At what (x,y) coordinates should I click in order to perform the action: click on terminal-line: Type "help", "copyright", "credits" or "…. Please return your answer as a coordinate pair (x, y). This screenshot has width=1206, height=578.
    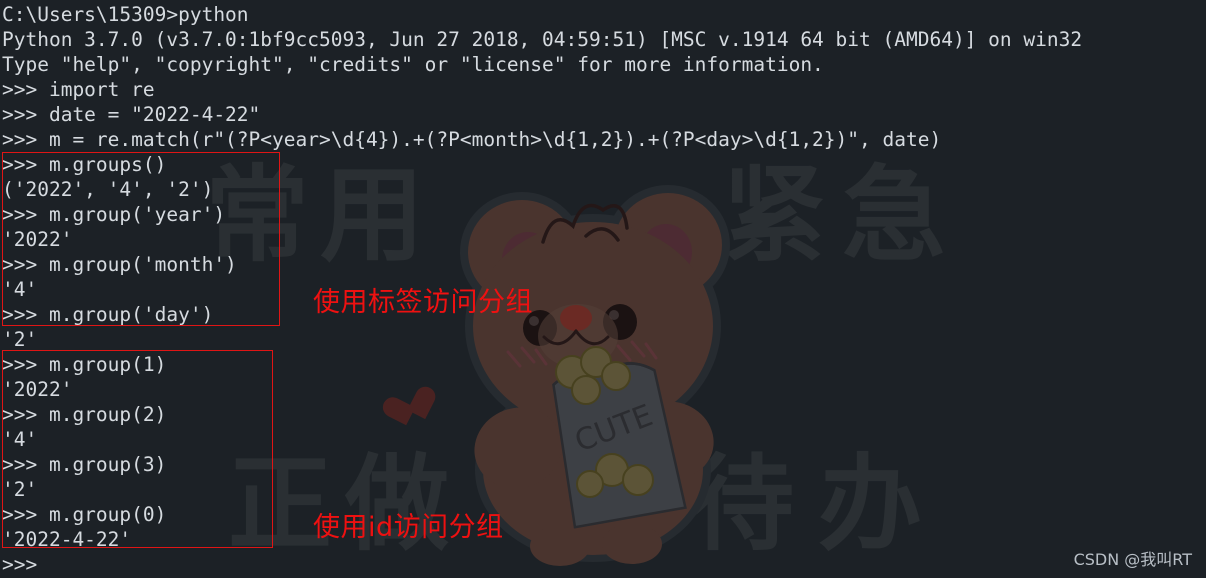
    Looking at the image, I should click on (413, 64).